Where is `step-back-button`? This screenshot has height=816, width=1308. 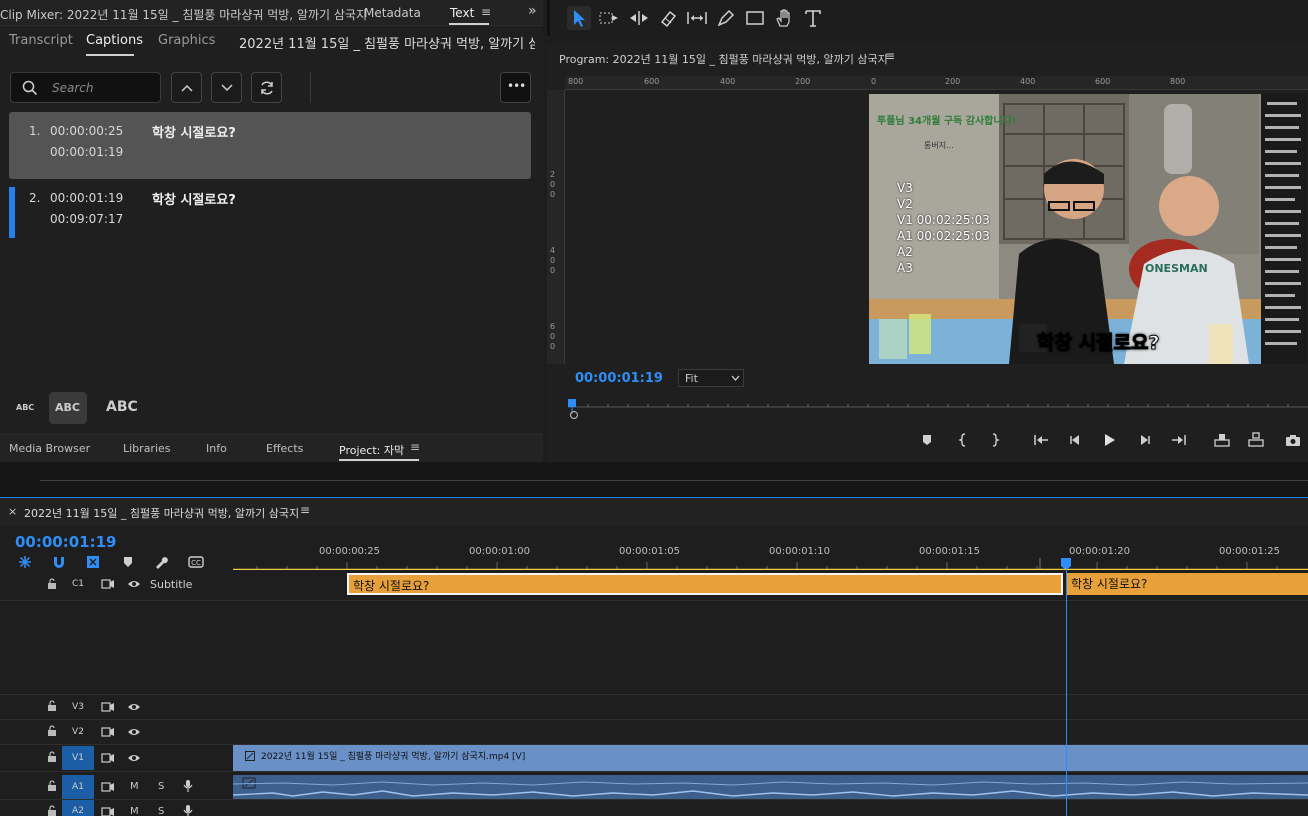 step-back-button is located at coordinates (1075, 440).